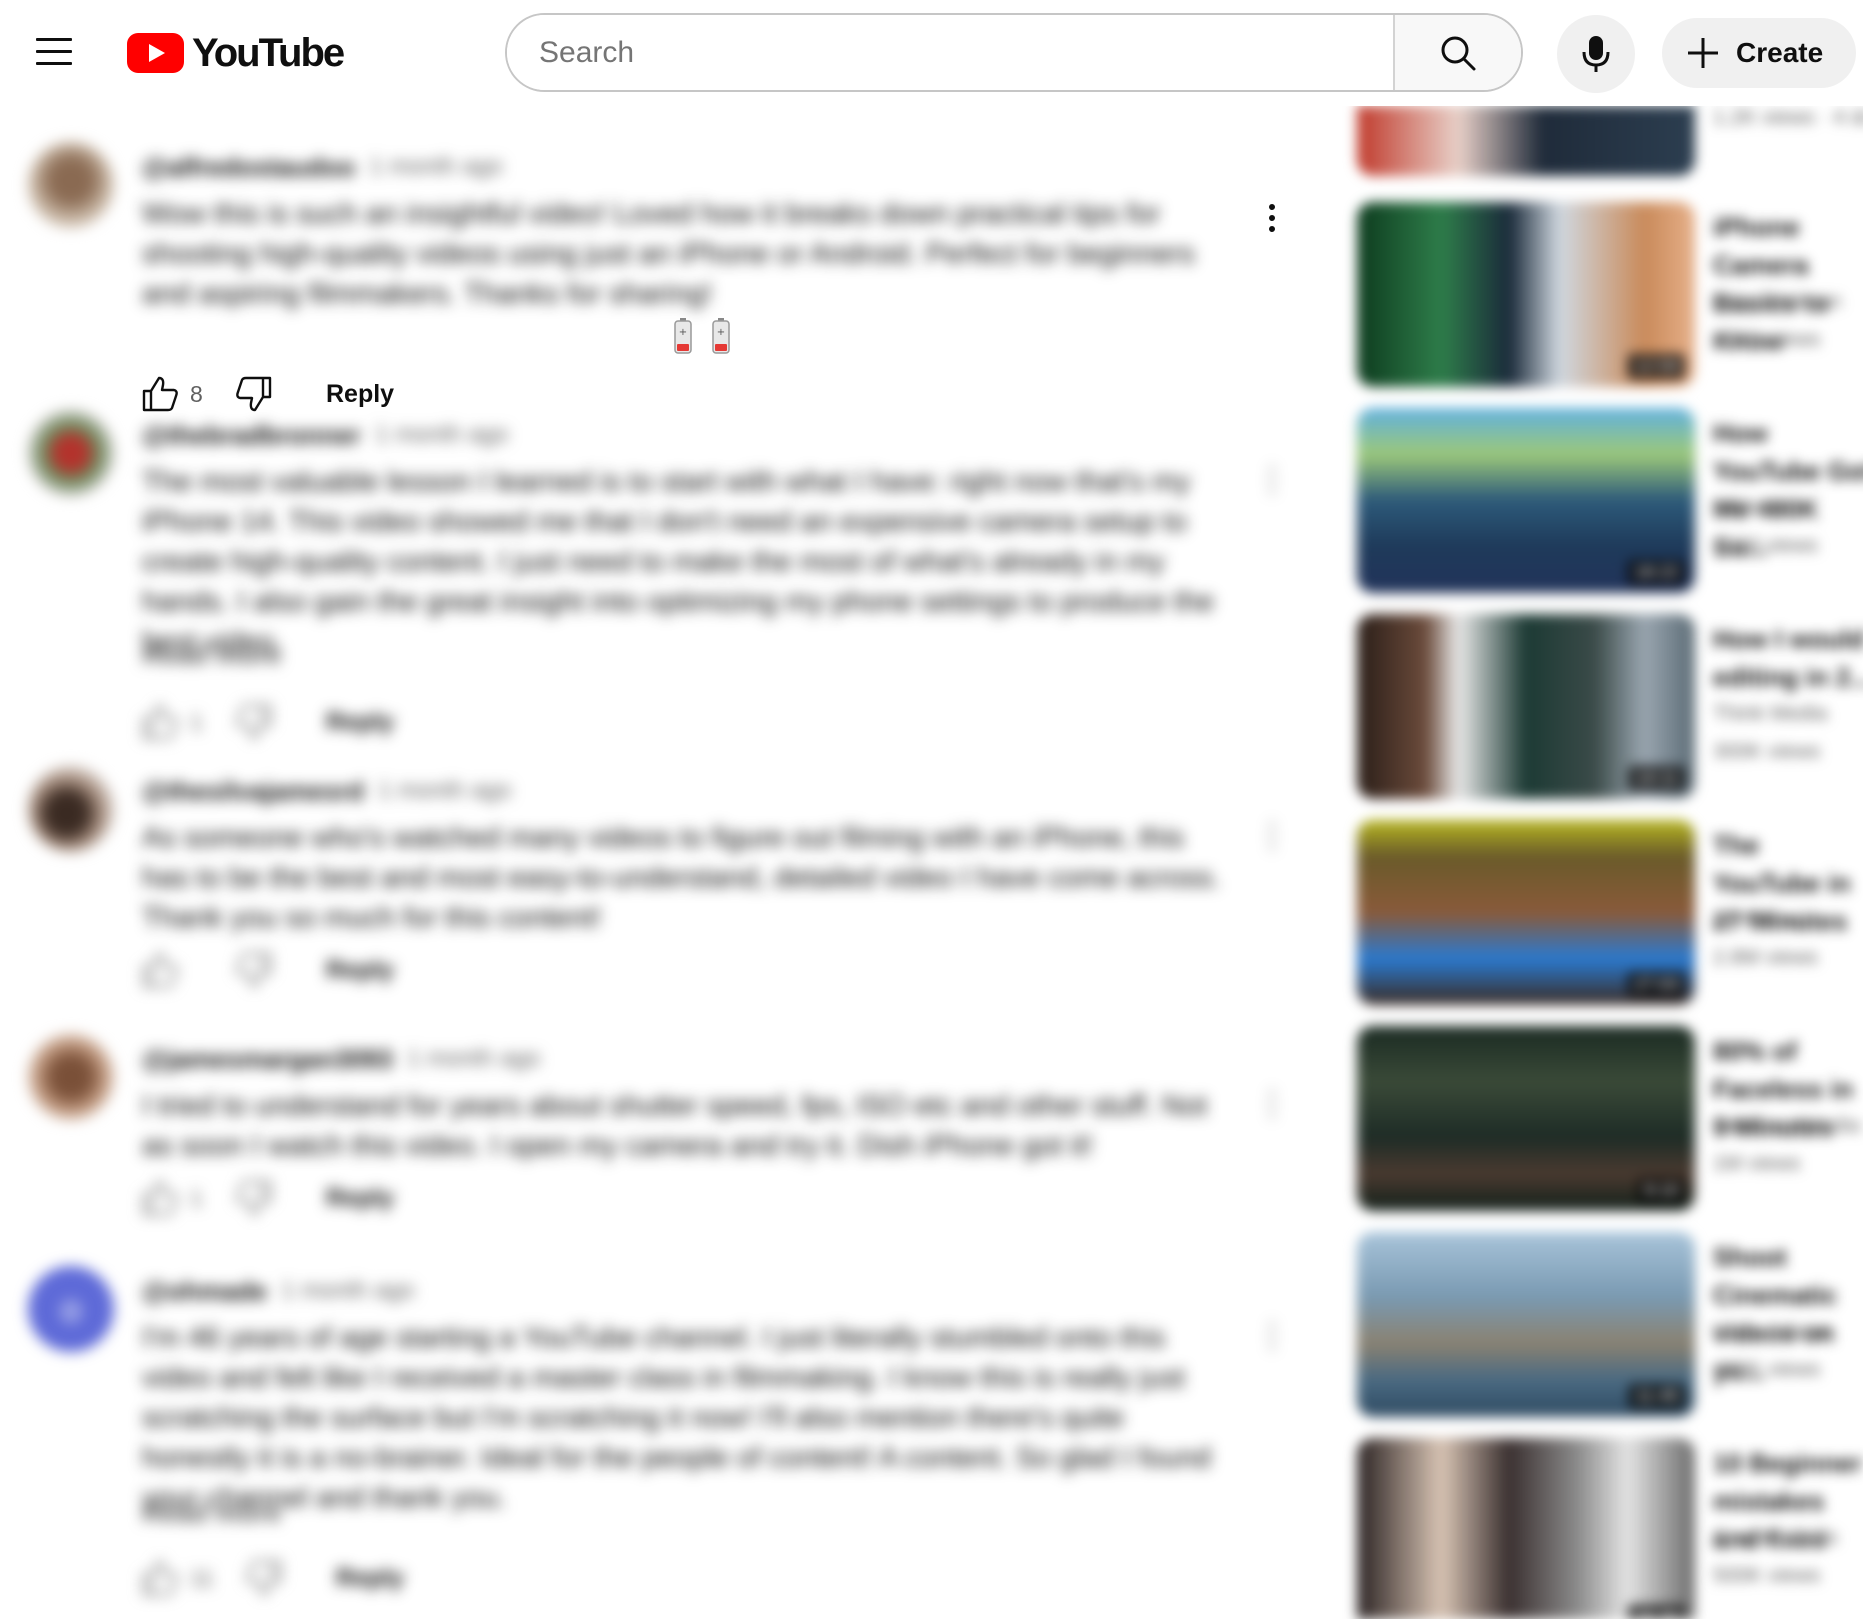 This screenshot has height=1619, width=1863. I want to click on comment-actions: 1 Reply, so click(266, 1198).